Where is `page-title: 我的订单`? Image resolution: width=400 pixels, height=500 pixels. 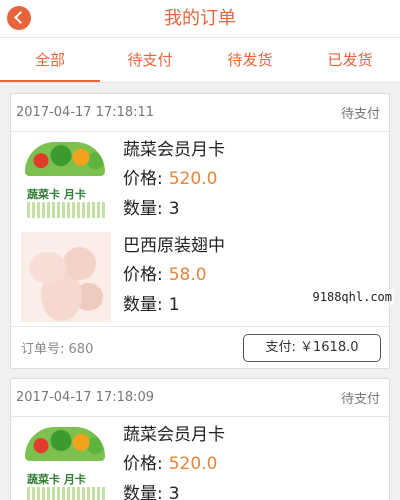 page-title: 我的订单 is located at coordinates (200, 18).